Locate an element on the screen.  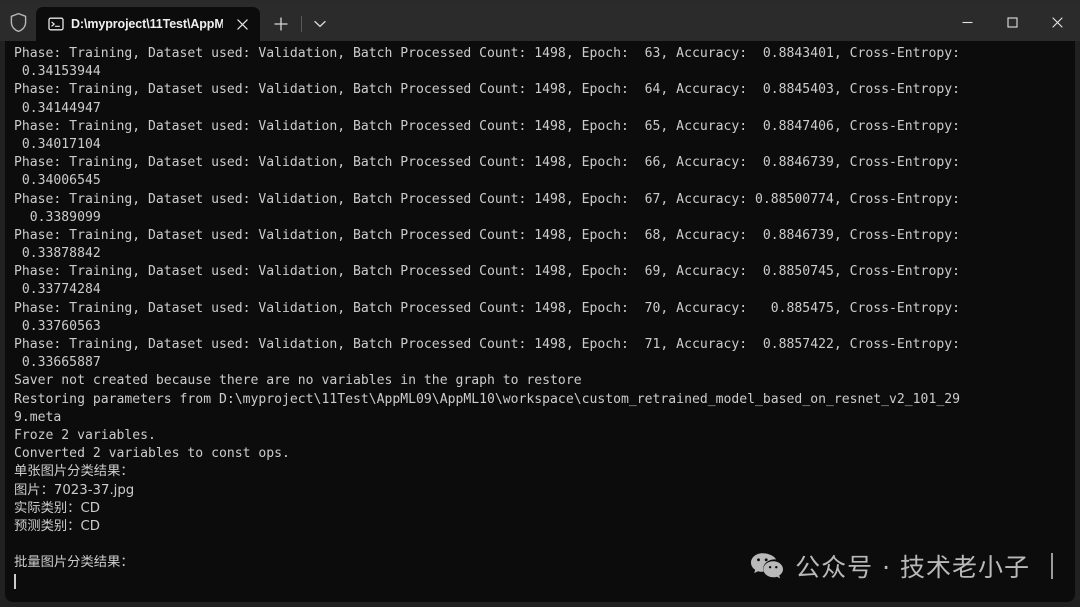
minimize-button is located at coordinates (967, 22).